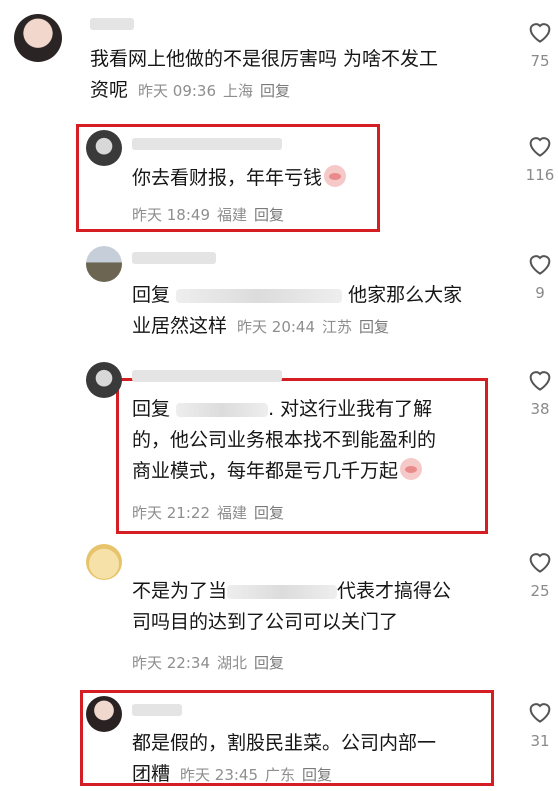 The height and width of the screenshot is (791, 558). Describe the element at coordinates (297, 311) in the screenshot. I see `comment-text: 回复 他家那么大家 业居然这样 昨天 20:44 江苏 回复` at that location.